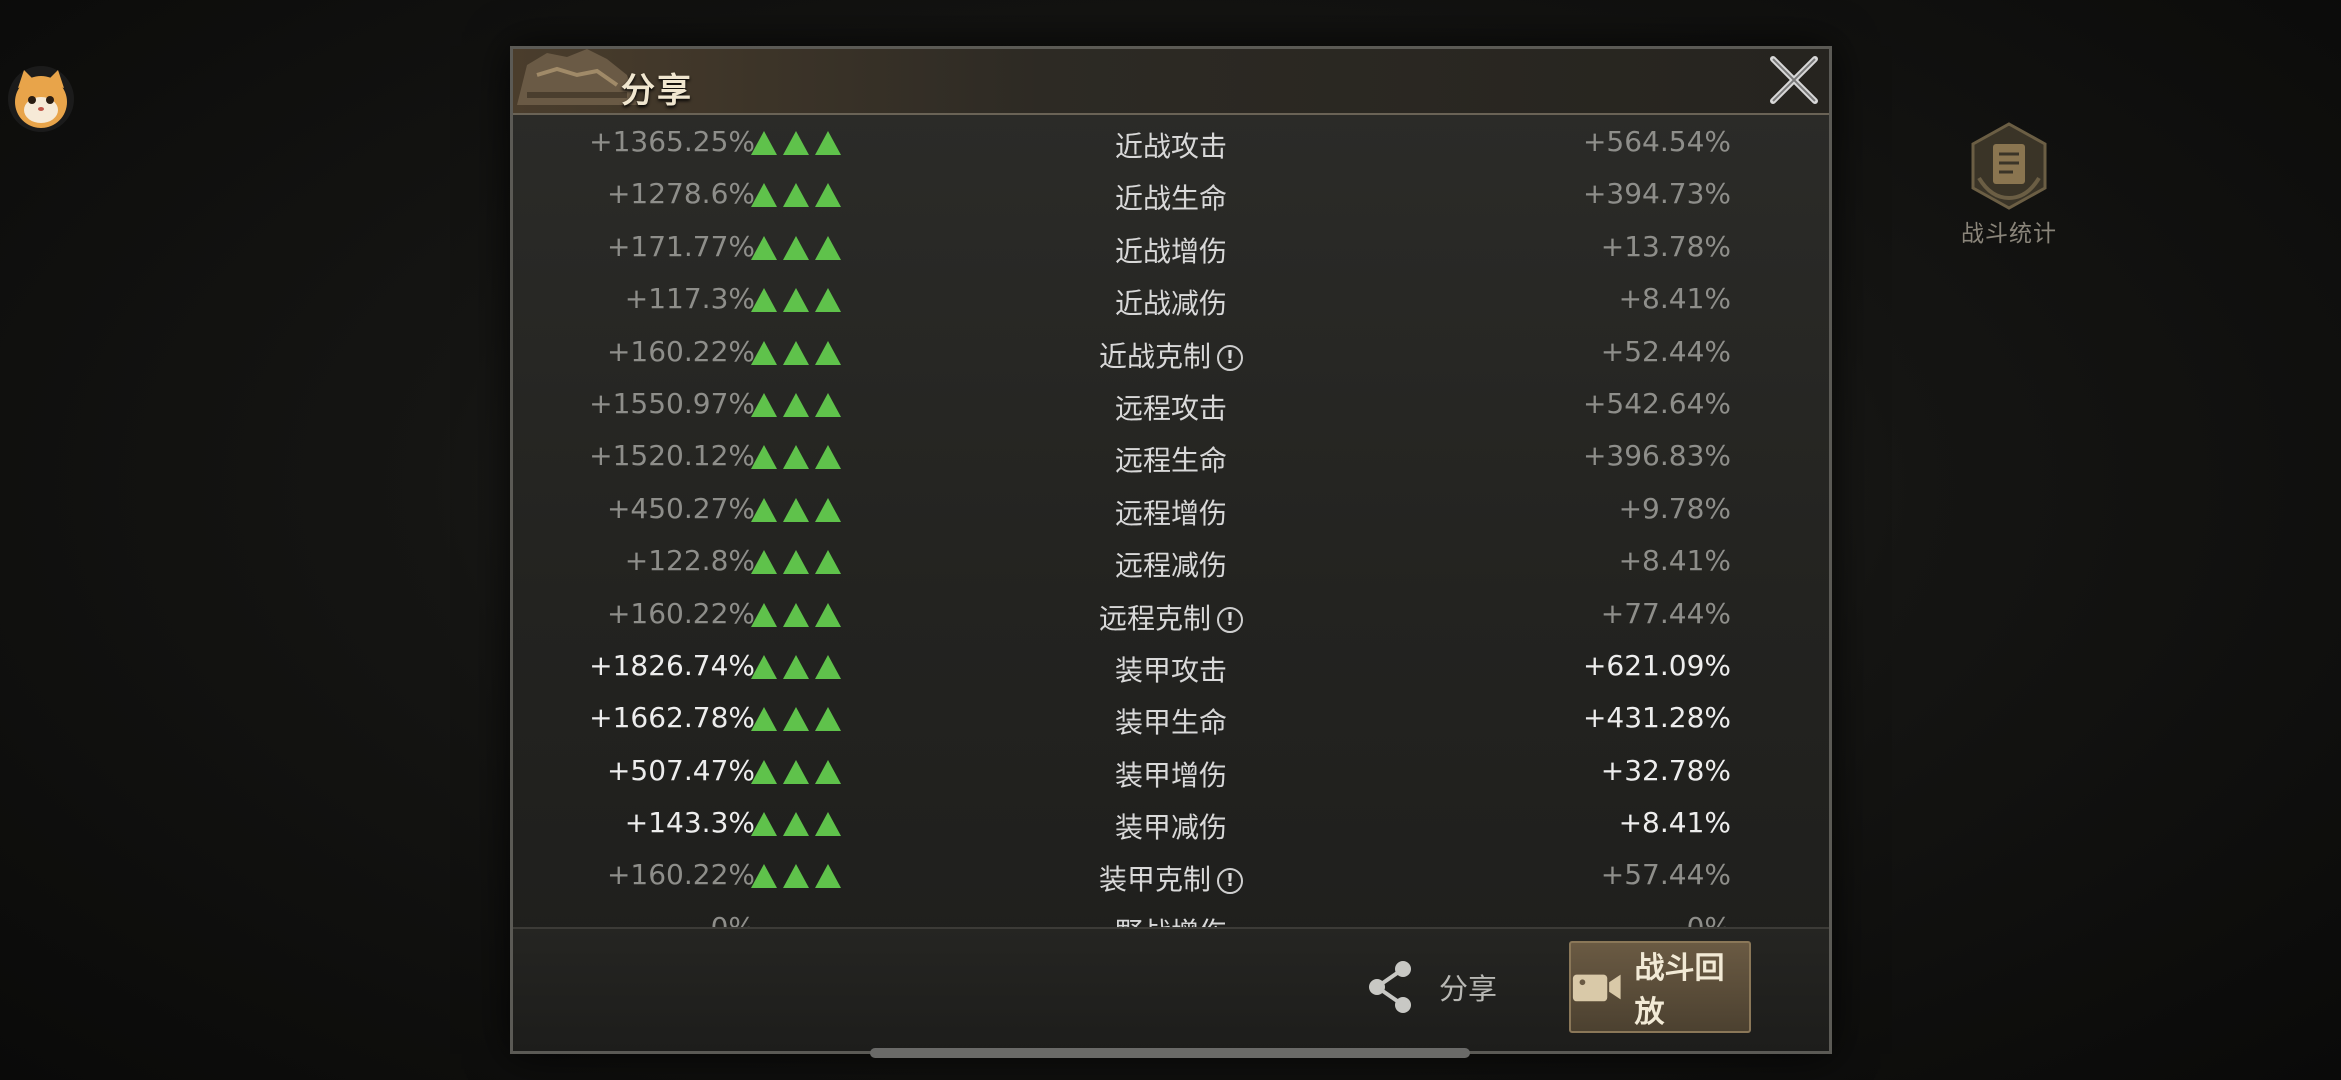  I want to click on battle-stats-label: 战斗统计, so click(2009, 234).